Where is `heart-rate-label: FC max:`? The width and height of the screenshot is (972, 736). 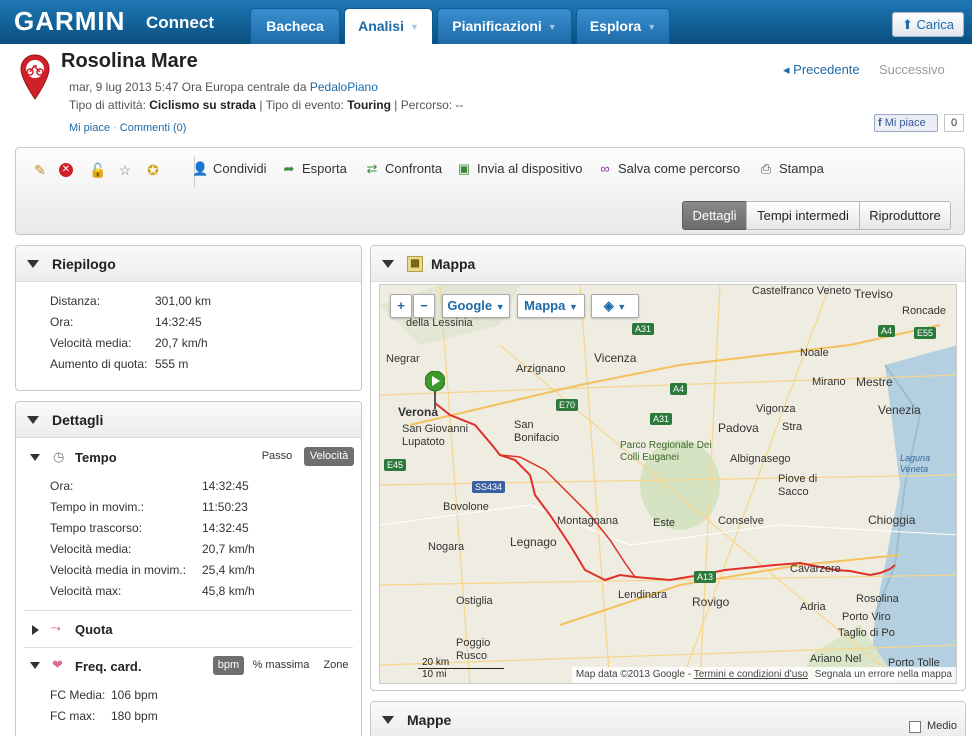 heart-rate-label: FC max: is located at coordinates (73, 716).